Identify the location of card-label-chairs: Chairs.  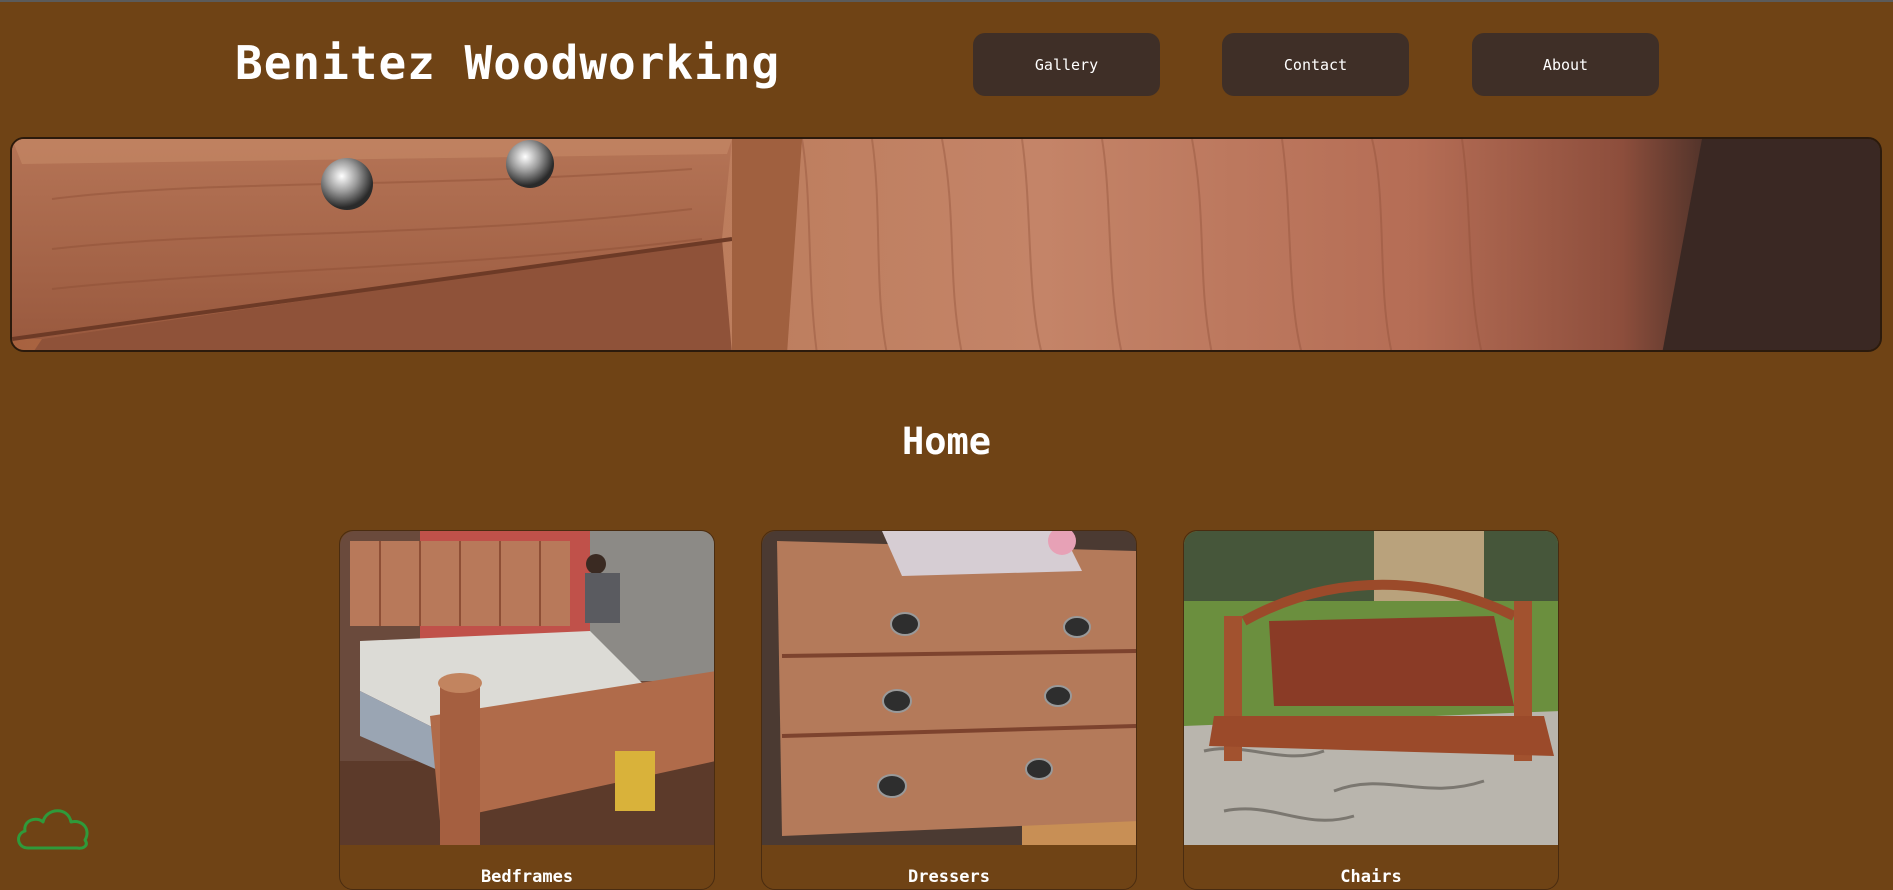
(1371, 877).